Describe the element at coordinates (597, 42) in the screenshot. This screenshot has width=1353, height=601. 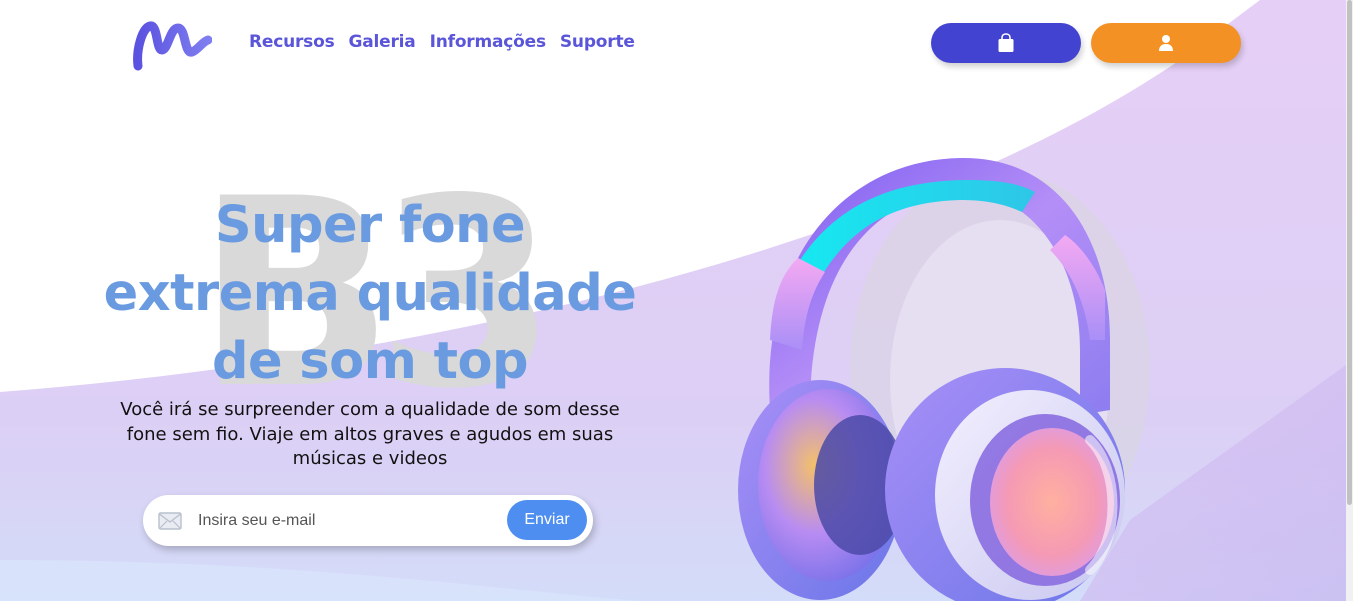
I see `nav-link-suporte: Suporte` at that location.